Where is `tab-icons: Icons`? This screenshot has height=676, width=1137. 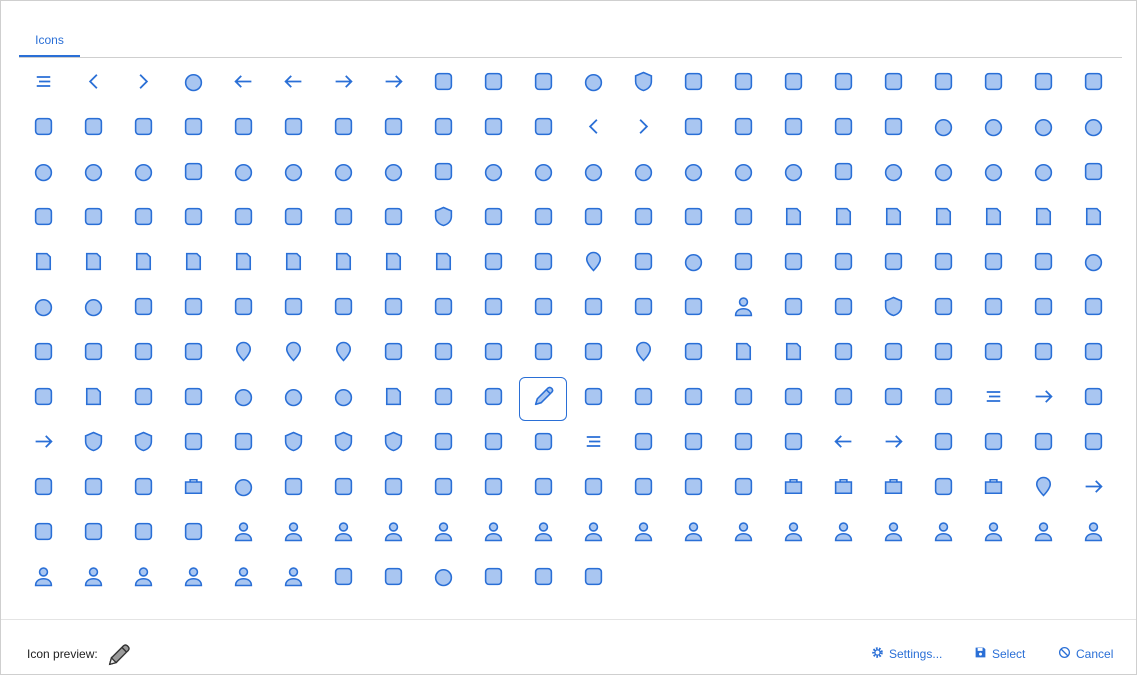 tab-icons: Icons is located at coordinates (49, 43).